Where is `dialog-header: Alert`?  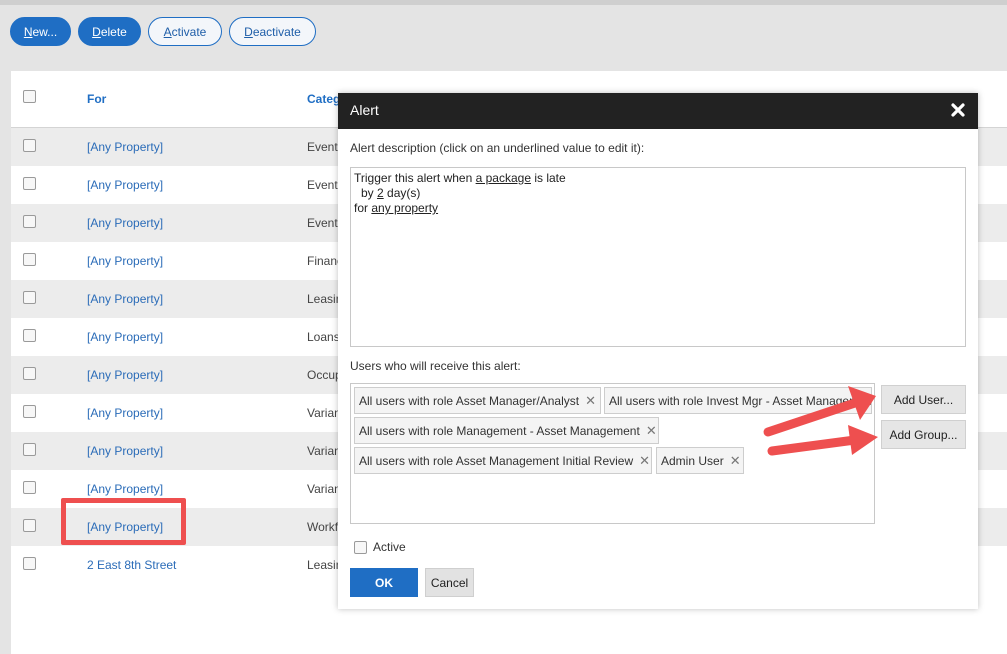 dialog-header: Alert is located at coordinates (658, 111).